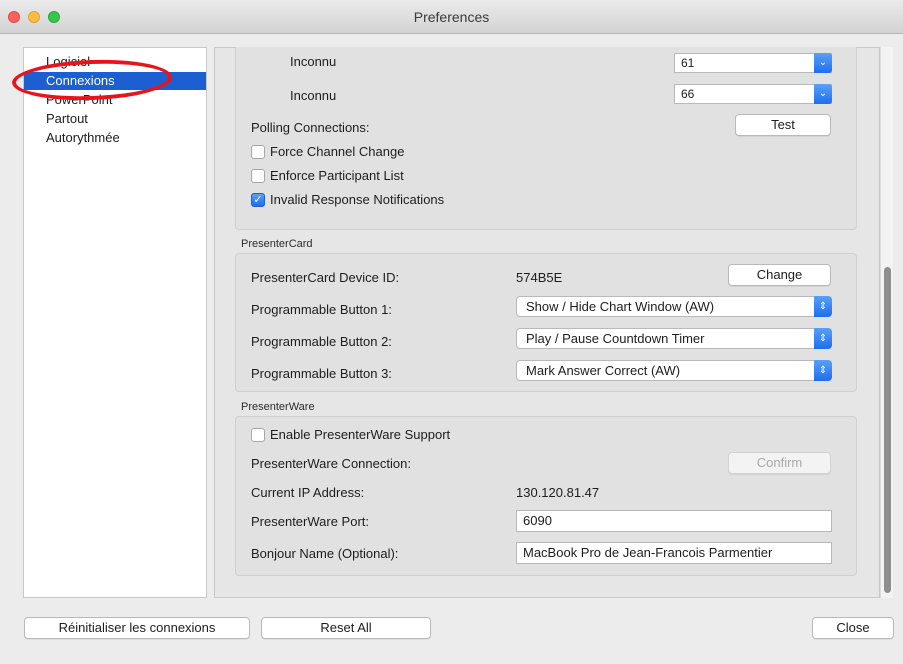  I want to click on presentercard-section-title: PresenterCard, so click(277, 244).